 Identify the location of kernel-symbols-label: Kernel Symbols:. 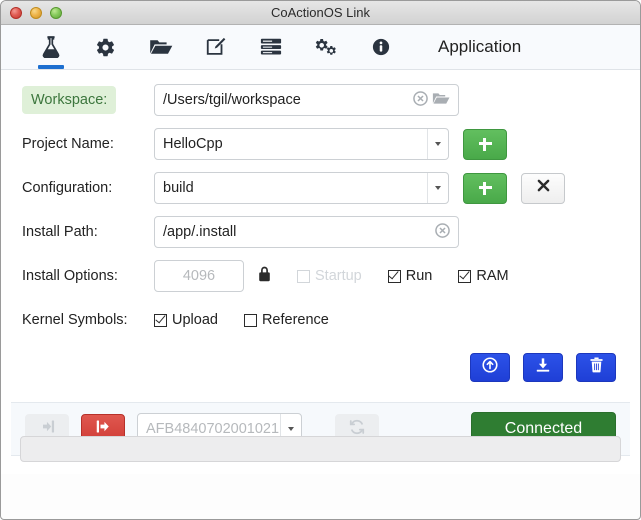
(75, 320).